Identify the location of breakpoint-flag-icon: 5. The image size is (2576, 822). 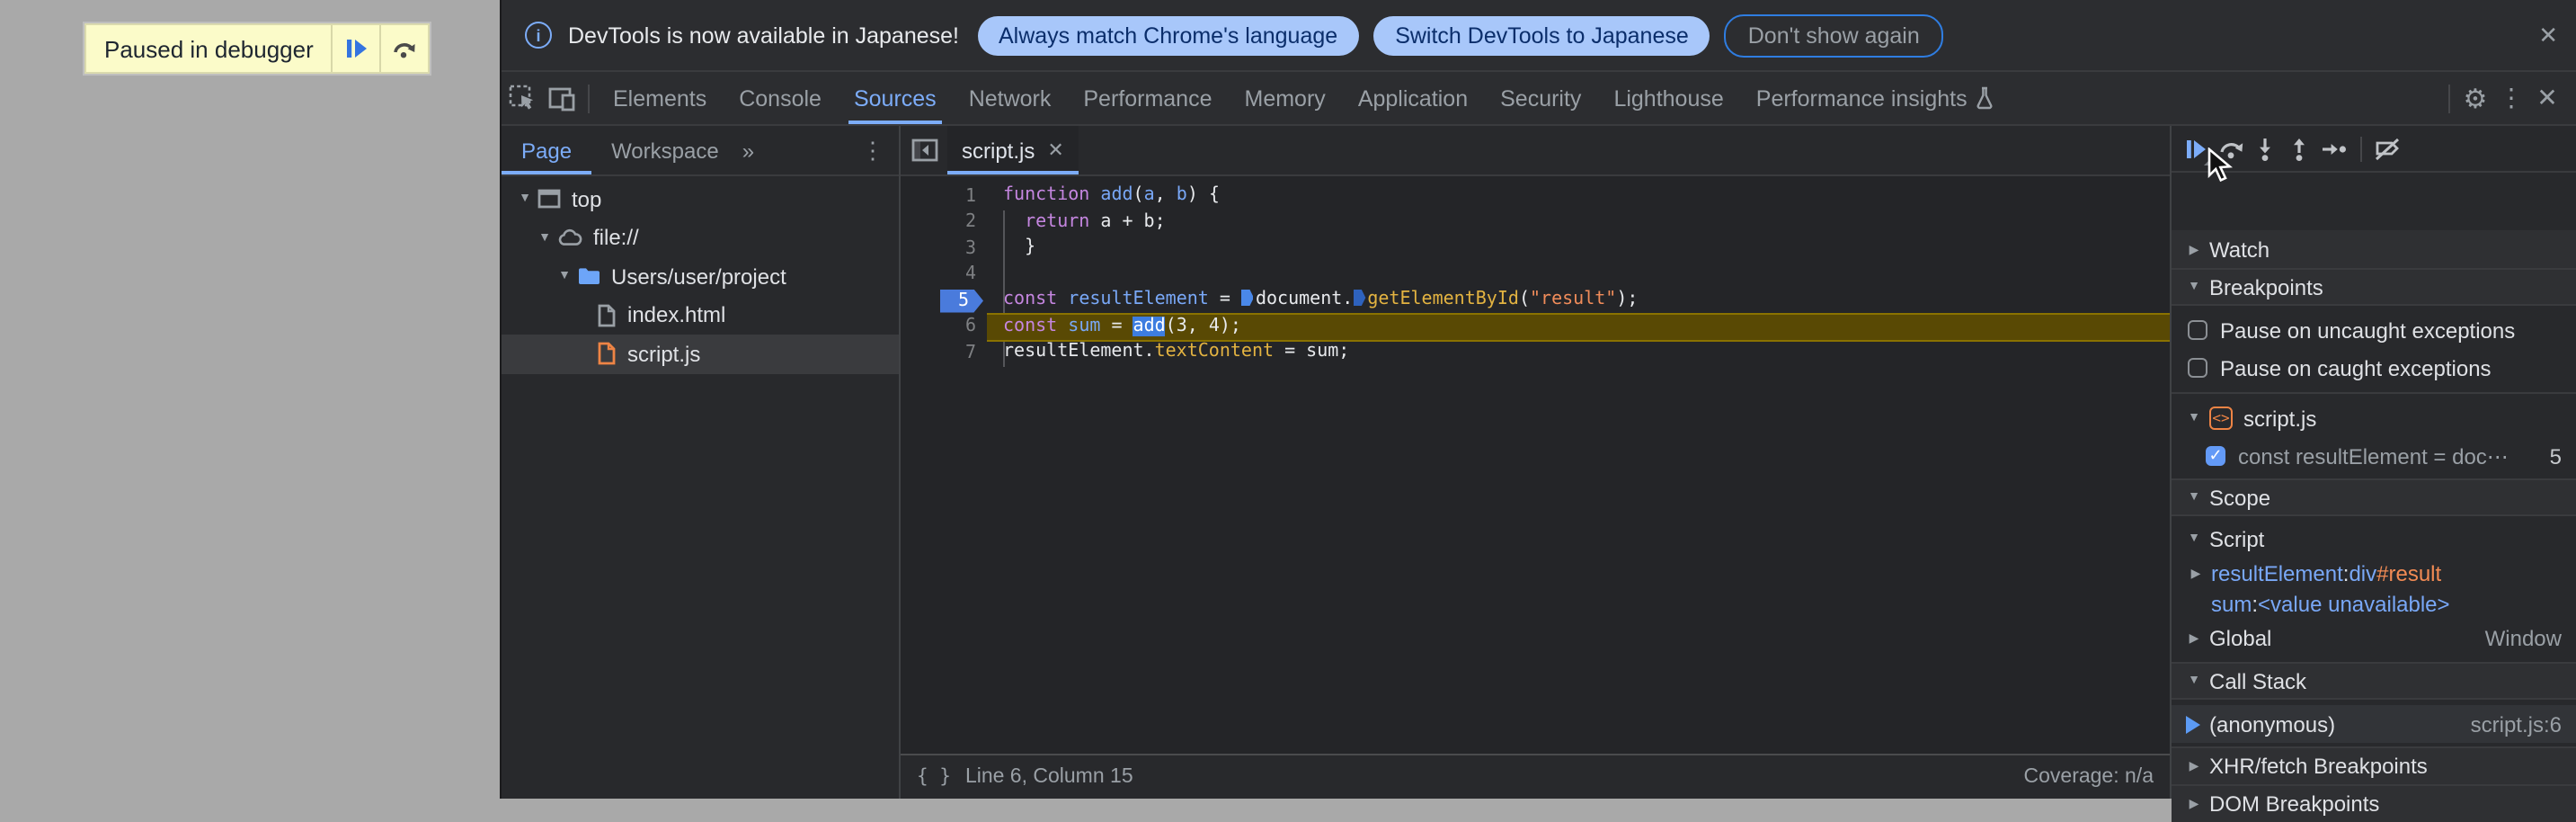
(961, 301).